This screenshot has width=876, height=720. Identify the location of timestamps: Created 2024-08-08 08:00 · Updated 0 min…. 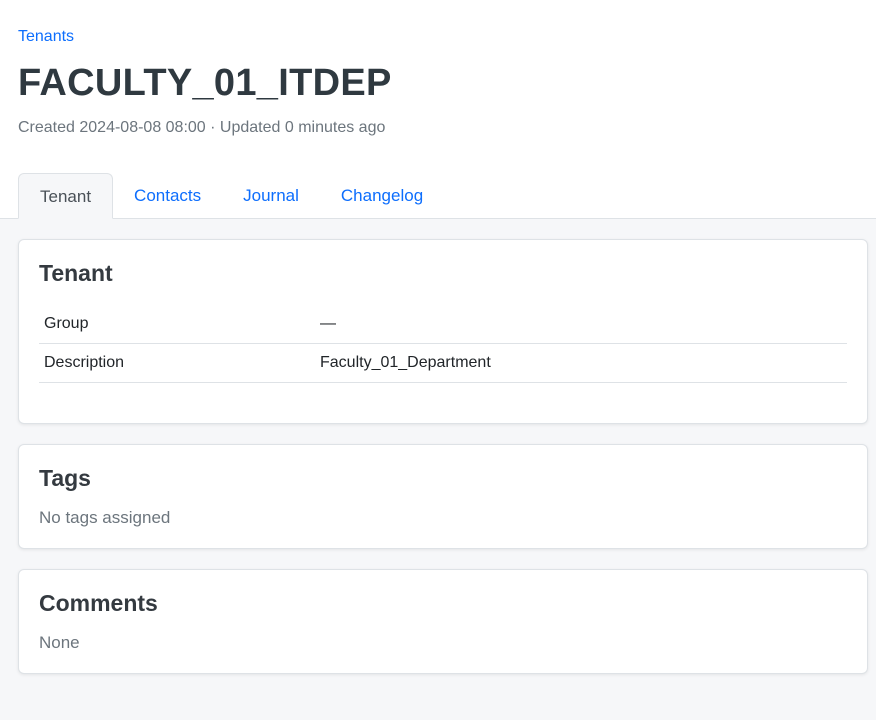
(202, 127).